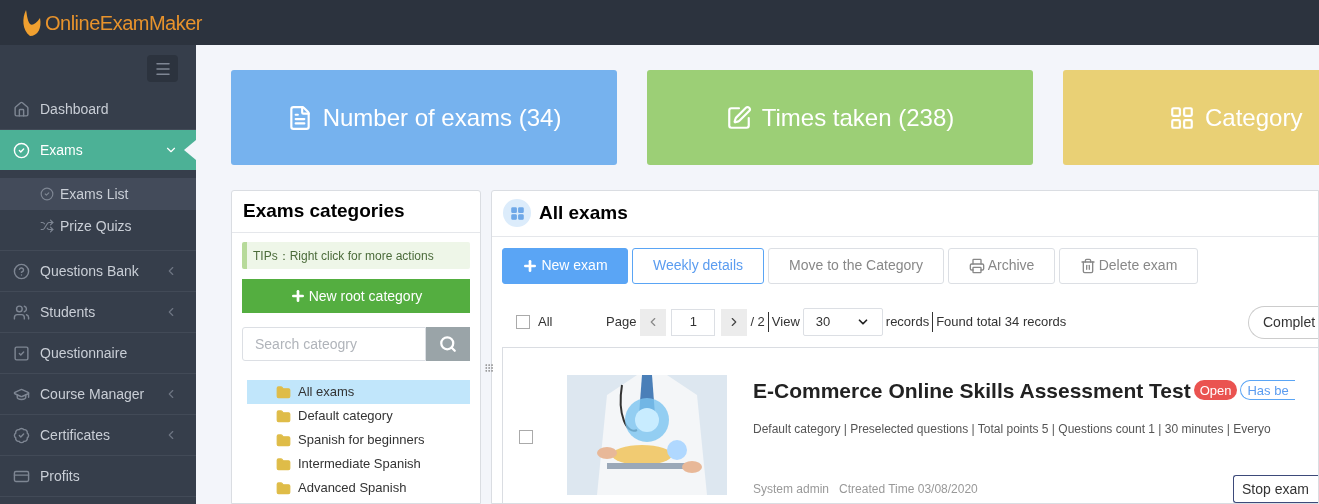  Describe the element at coordinates (1087, 265) in the screenshot. I see `trash-icon` at that location.